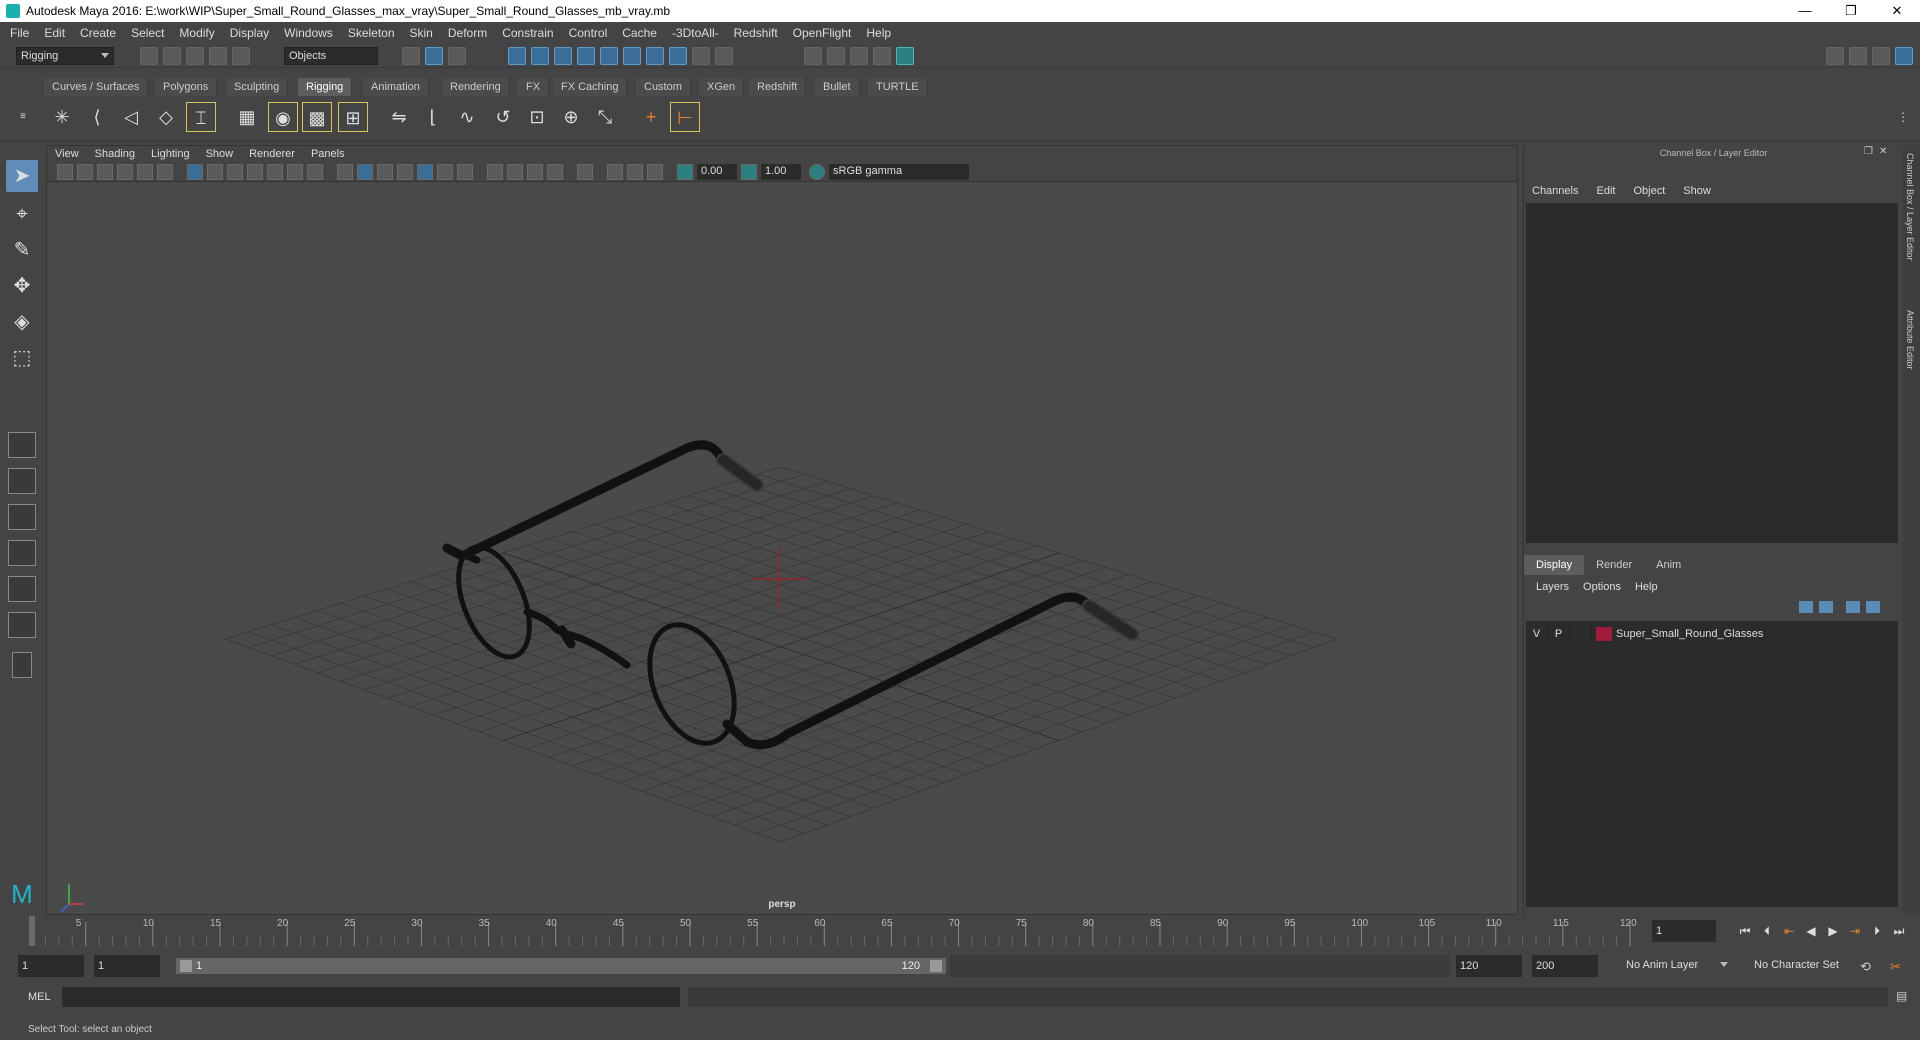 This screenshot has width=1920, height=1040. Describe the element at coordinates (98, 33) in the screenshot. I see `menu-create: Create` at that location.